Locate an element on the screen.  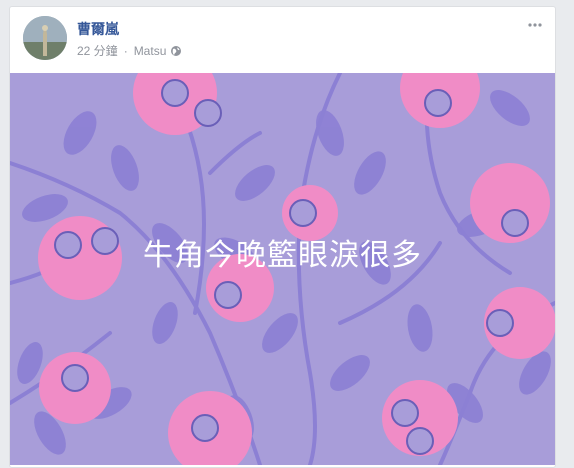
post-text: 牛角今晚籃眼淚很多 is located at coordinates (282, 255).